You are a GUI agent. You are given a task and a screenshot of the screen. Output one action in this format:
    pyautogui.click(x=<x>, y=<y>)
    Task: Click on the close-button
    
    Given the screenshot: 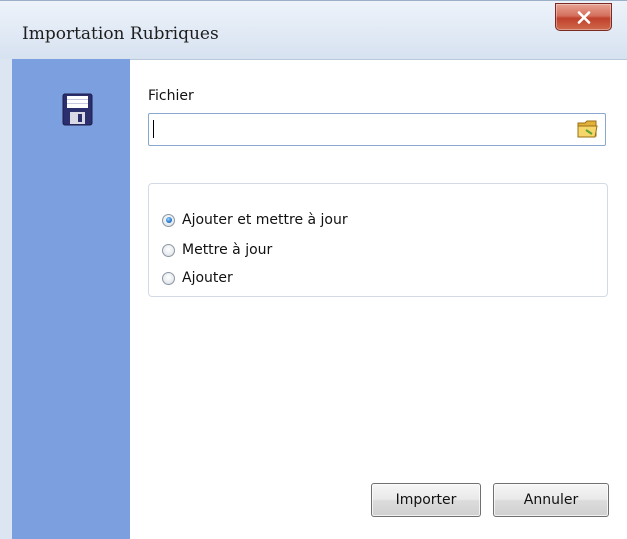 What is the action you would take?
    pyautogui.click(x=583, y=17)
    